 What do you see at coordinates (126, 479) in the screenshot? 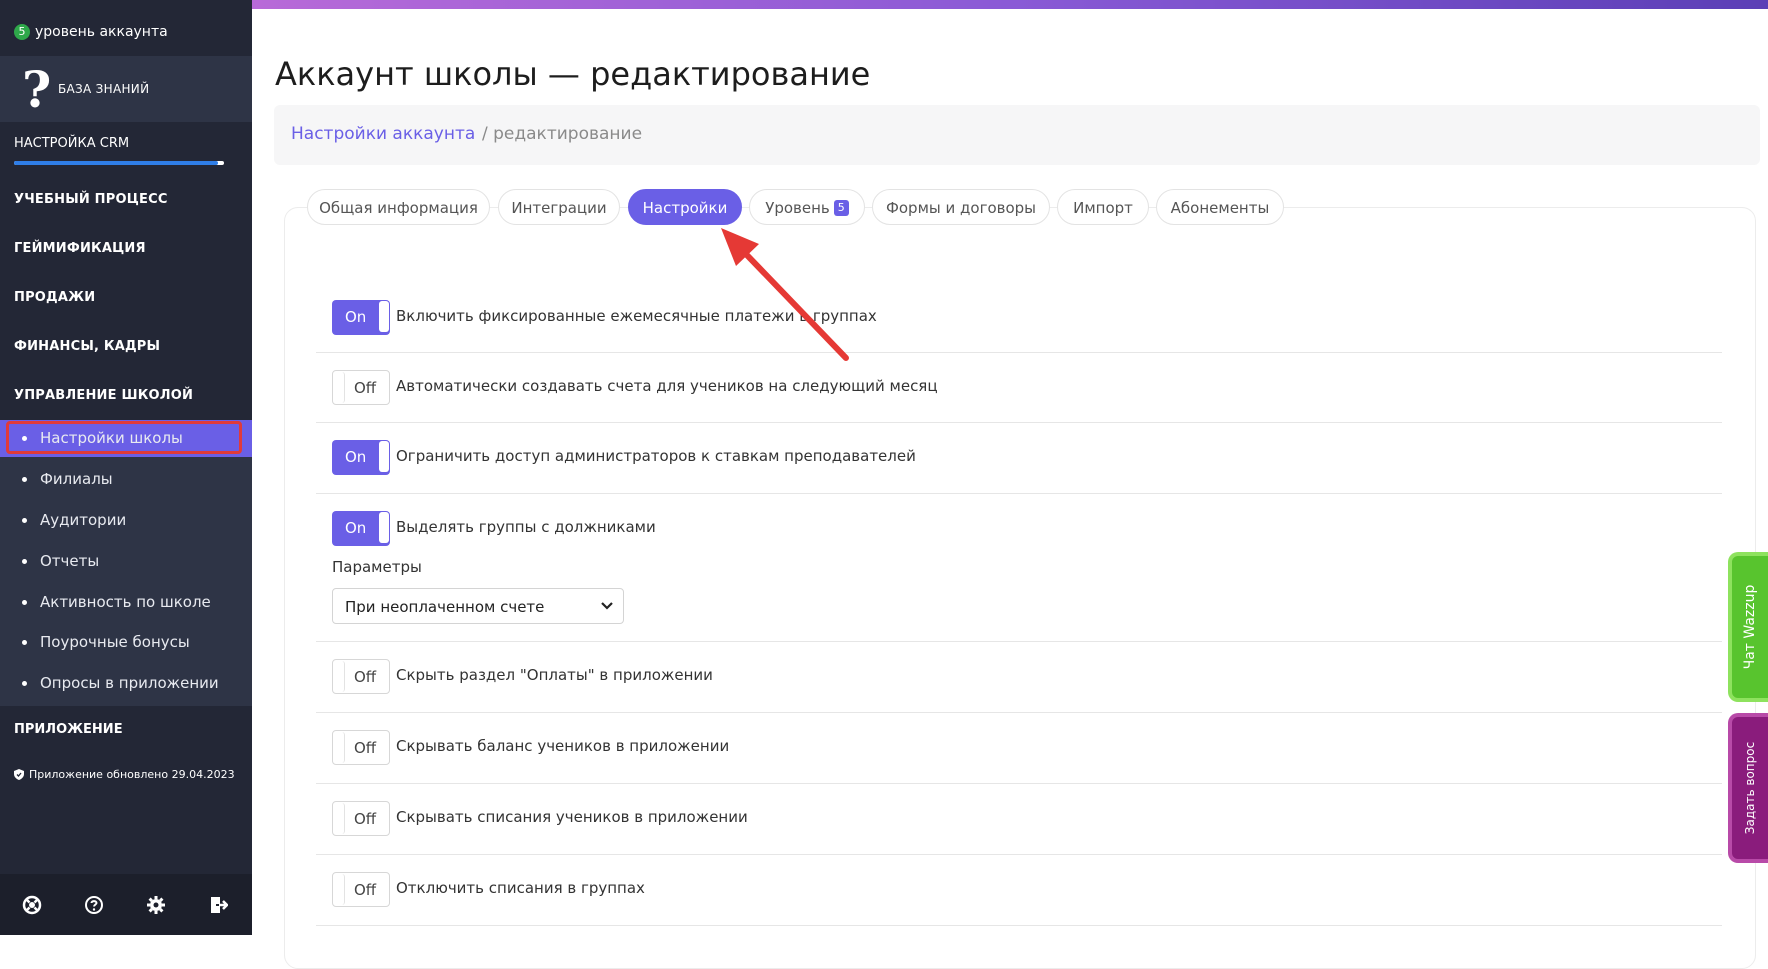
I see `sidebar-item-branches: Филиалы` at bounding box center [126, 479].